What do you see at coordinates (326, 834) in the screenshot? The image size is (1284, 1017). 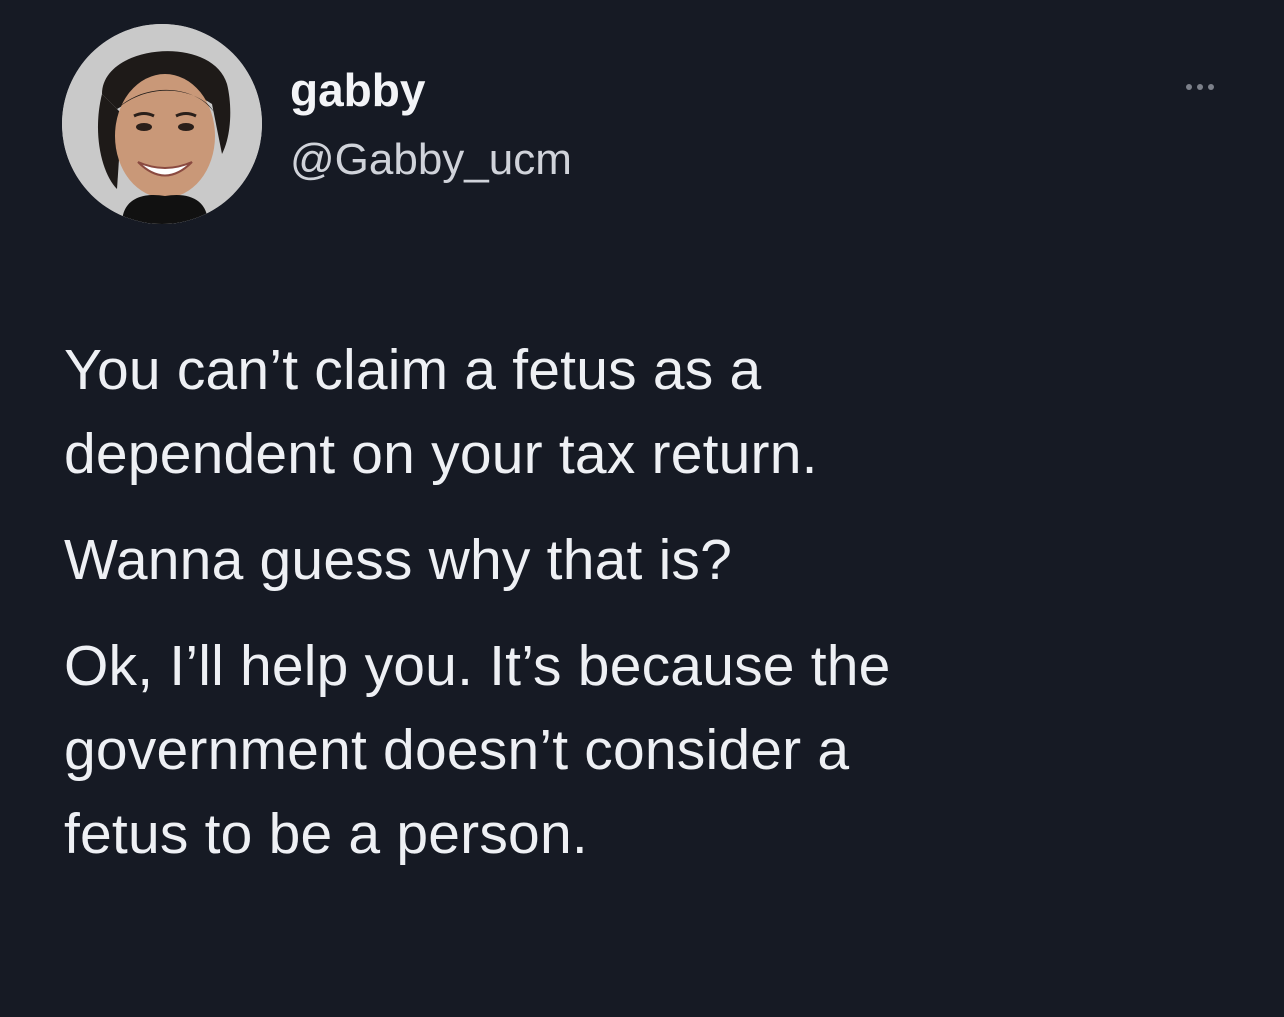 I see `tweet-line: fetus to be a person.` at bounding box center [326, 834].